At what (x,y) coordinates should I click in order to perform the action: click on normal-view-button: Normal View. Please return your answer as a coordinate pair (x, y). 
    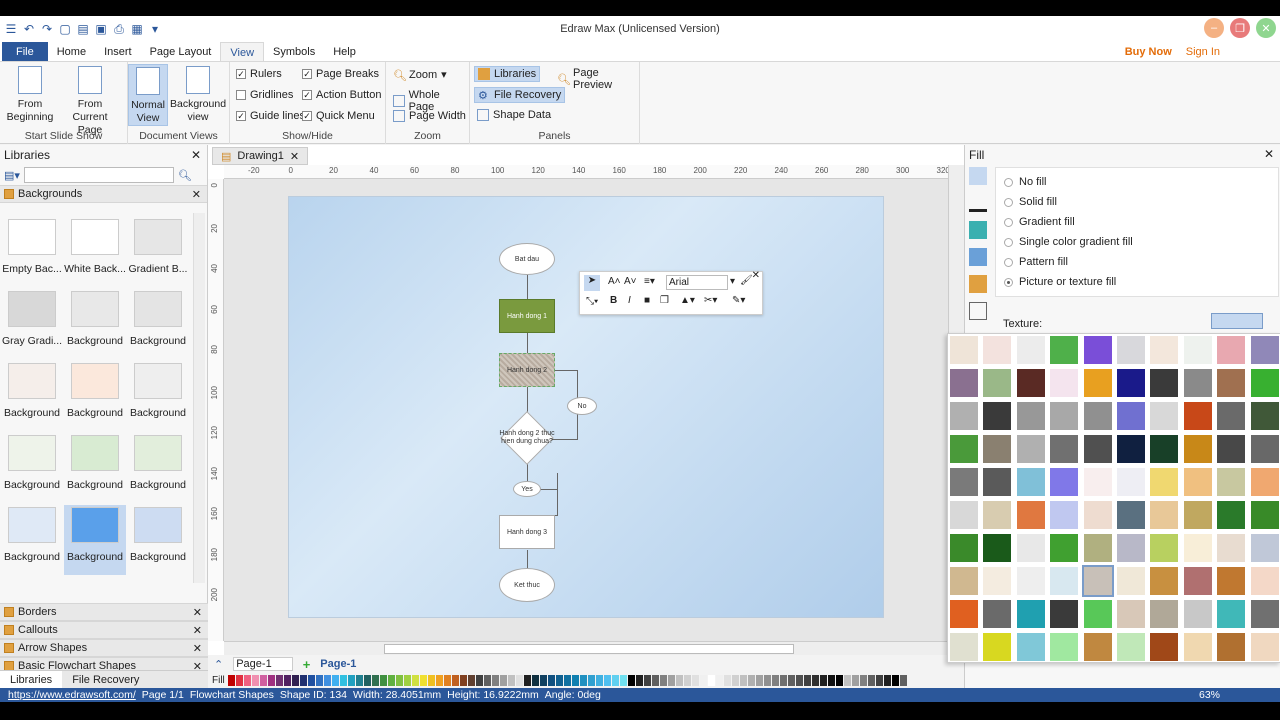
    Looking at the image, I should click on (148, 95).